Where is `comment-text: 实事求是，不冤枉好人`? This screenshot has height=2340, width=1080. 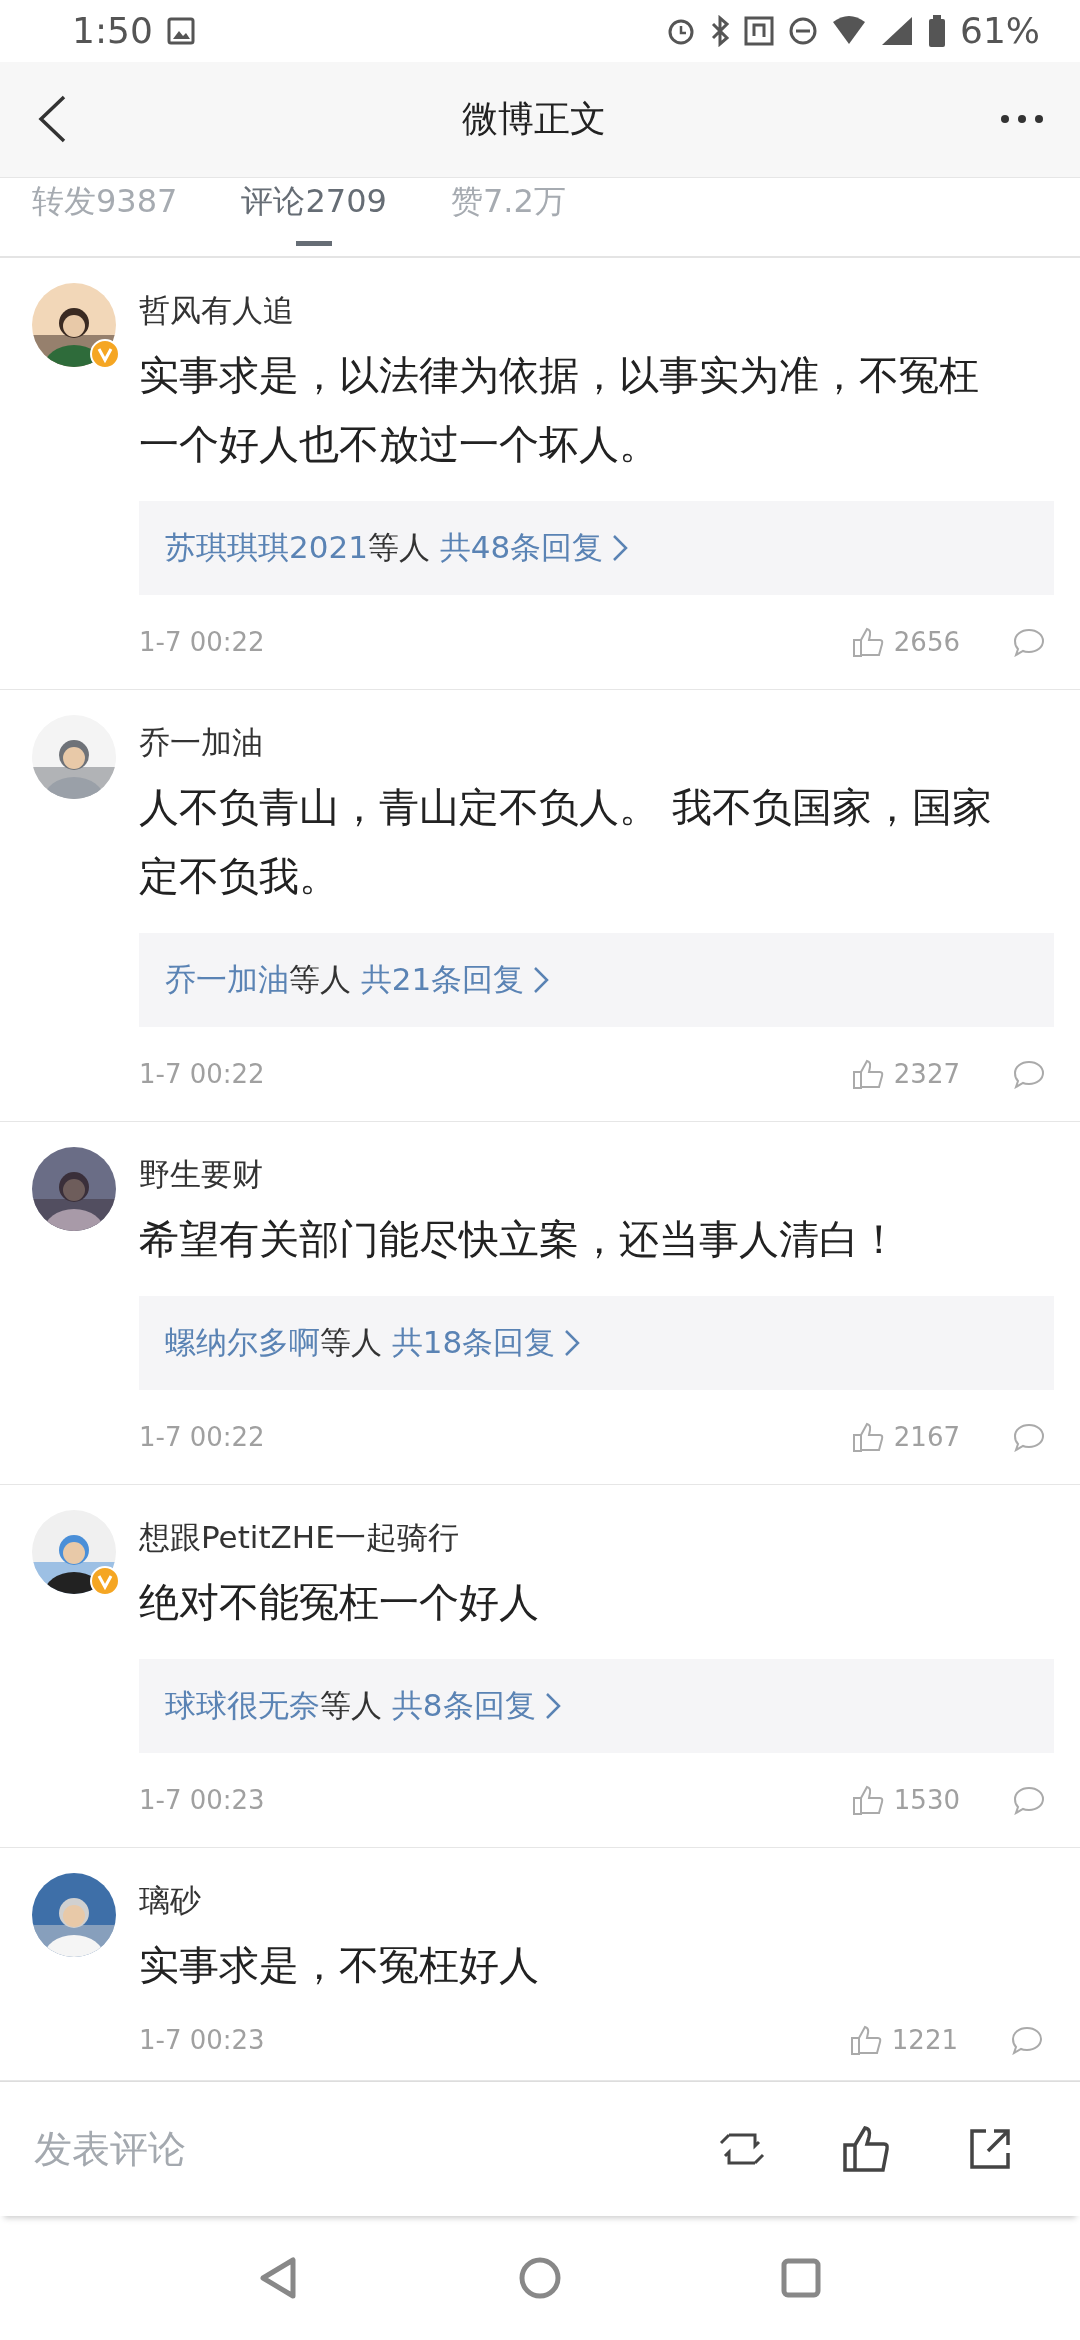 comment-text: 实事求是，不冤枉好人 is located at coordinates (339, 1965).